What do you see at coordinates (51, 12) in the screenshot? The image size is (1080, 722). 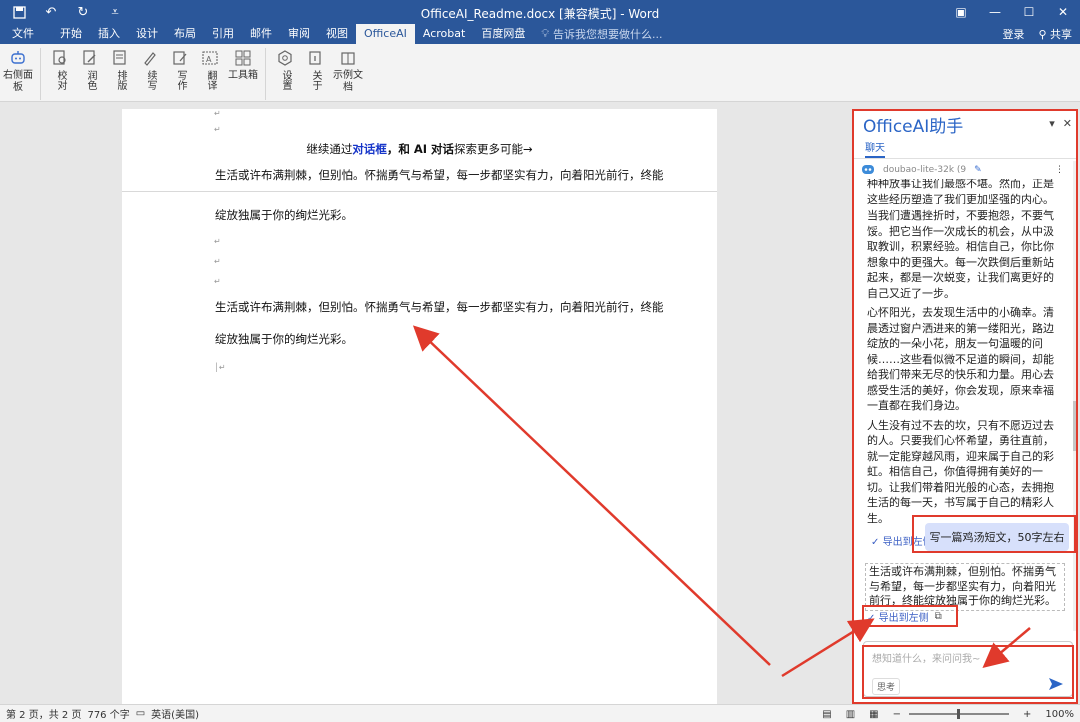 I see `undo-icon: ↶` at bounding box center [51, 12].